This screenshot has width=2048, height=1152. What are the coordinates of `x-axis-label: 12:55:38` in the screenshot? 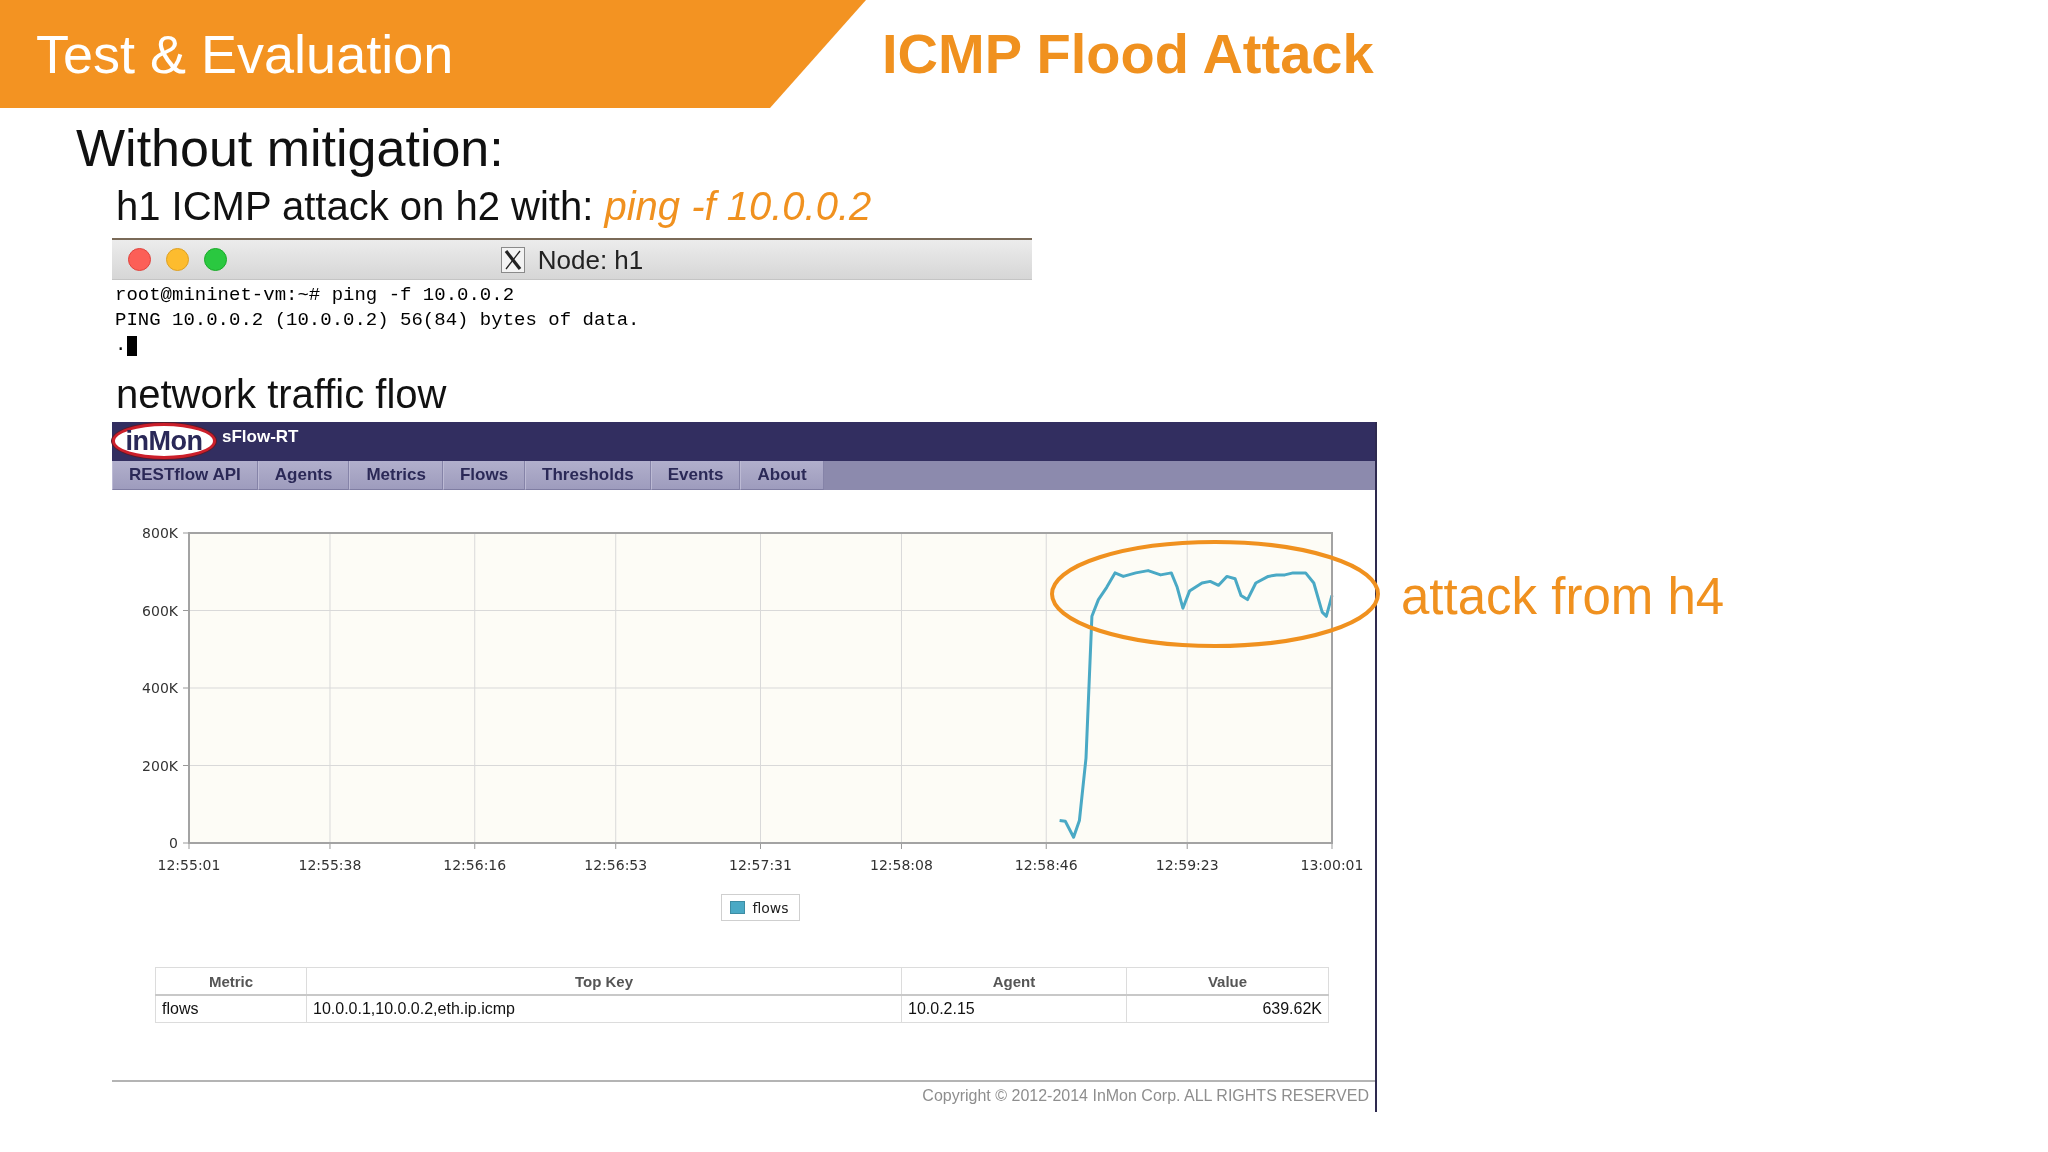 It's located at (330, 865).